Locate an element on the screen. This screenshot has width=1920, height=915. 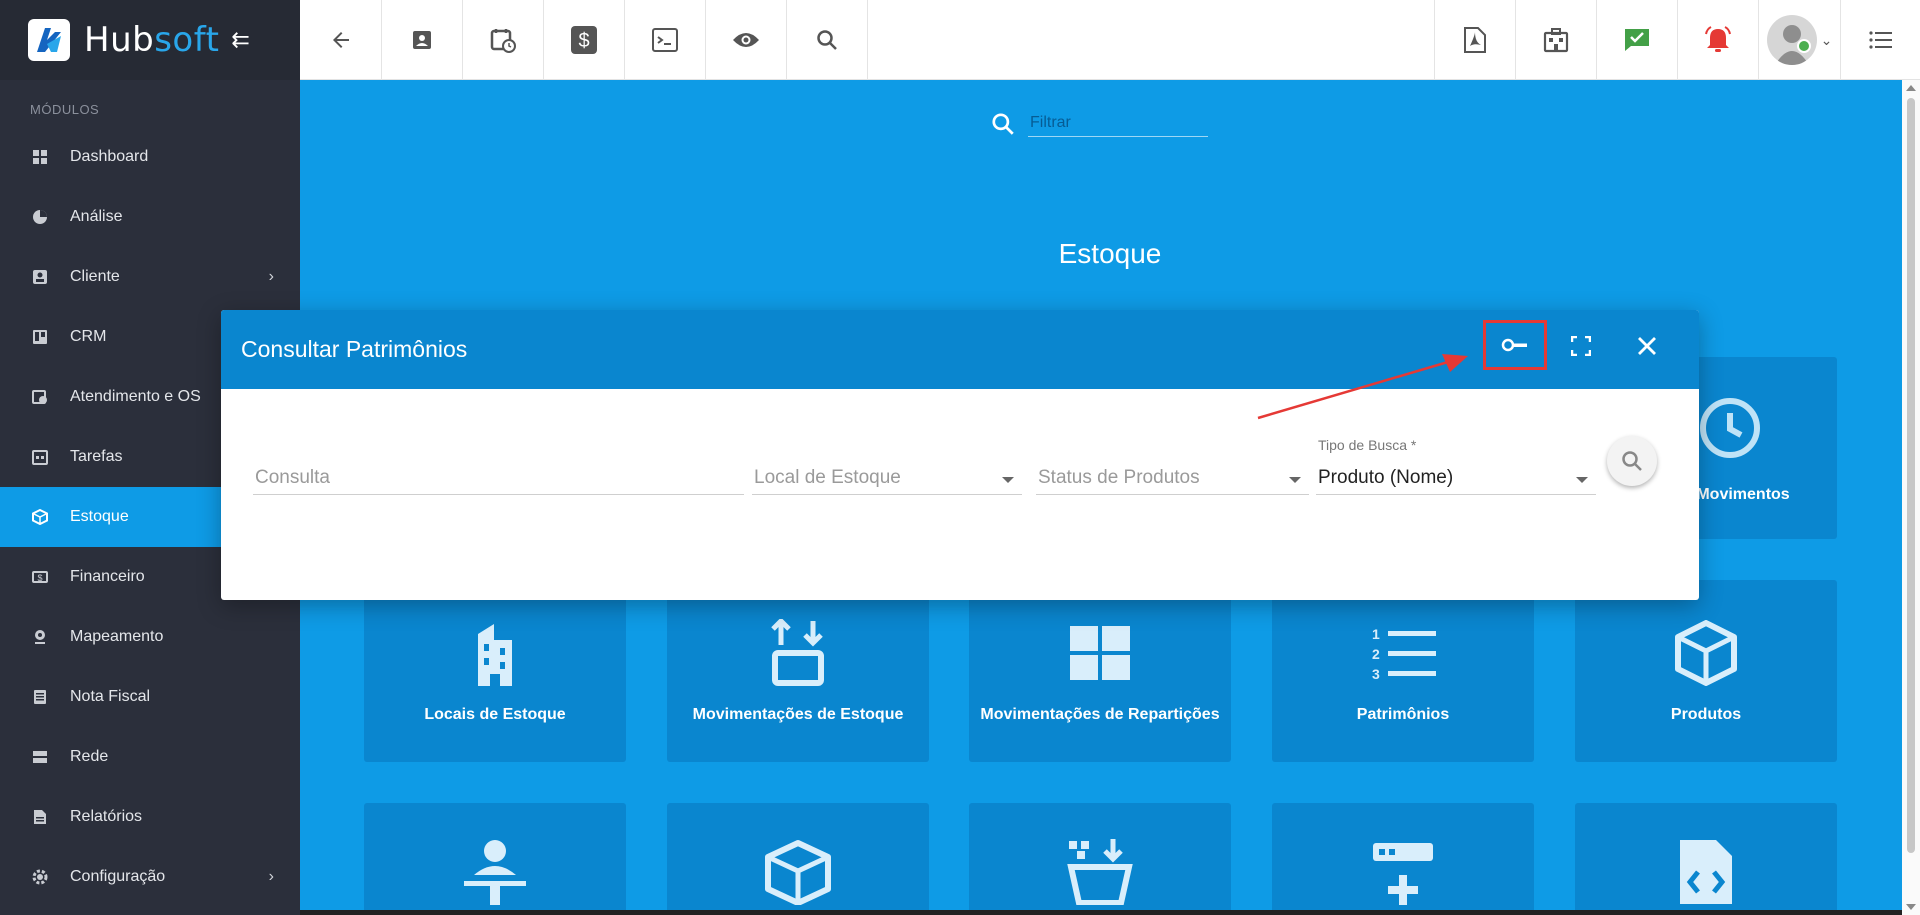
sidebar-item-analise: Análise is located at coordinates (150, 217).